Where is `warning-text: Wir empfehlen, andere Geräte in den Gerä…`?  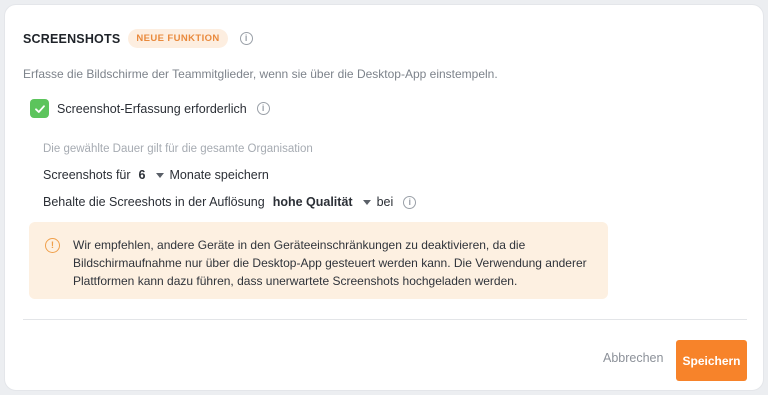 warning-text: Wir empfehlen, andere Geräte in den Gerä… is located at coordinates (330, 263).